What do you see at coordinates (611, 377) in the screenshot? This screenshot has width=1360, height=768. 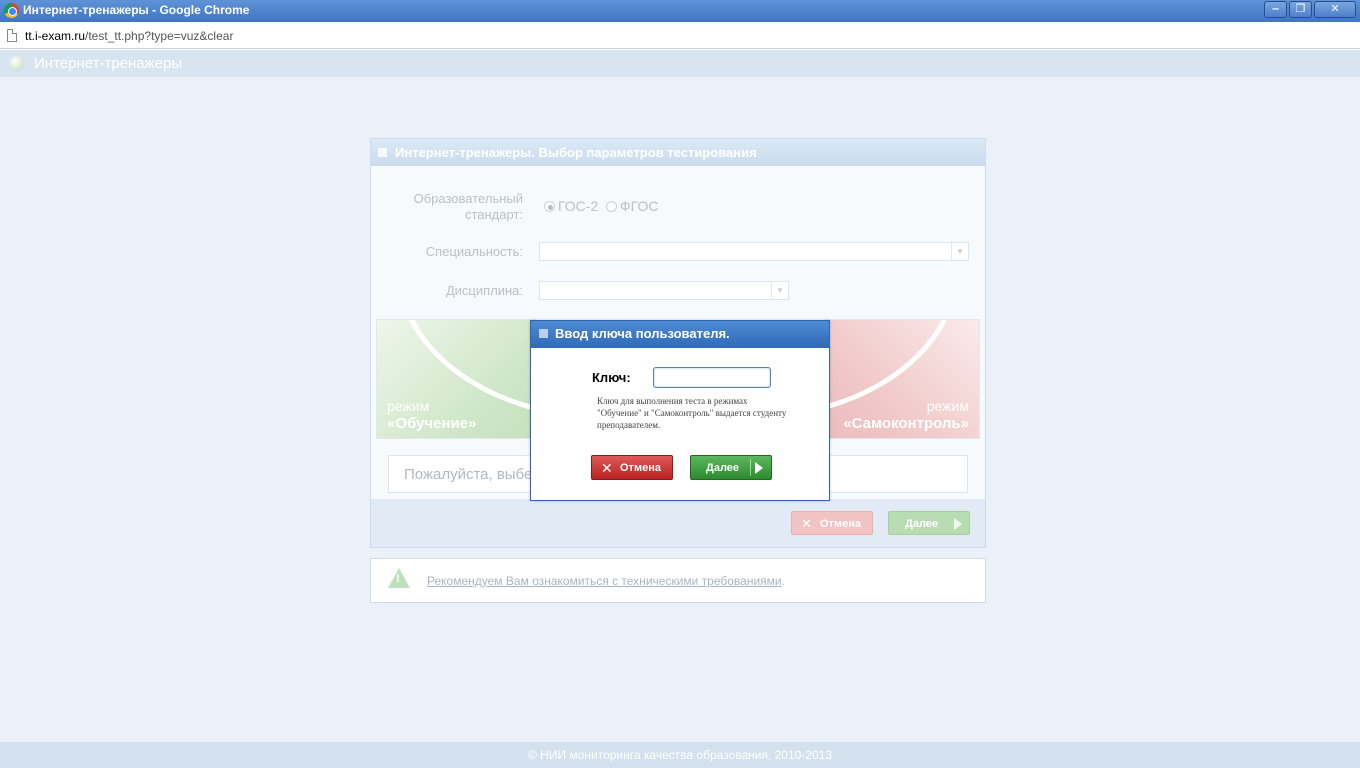 I see `key-label: Ключ:` at bounding box center [611, 377].